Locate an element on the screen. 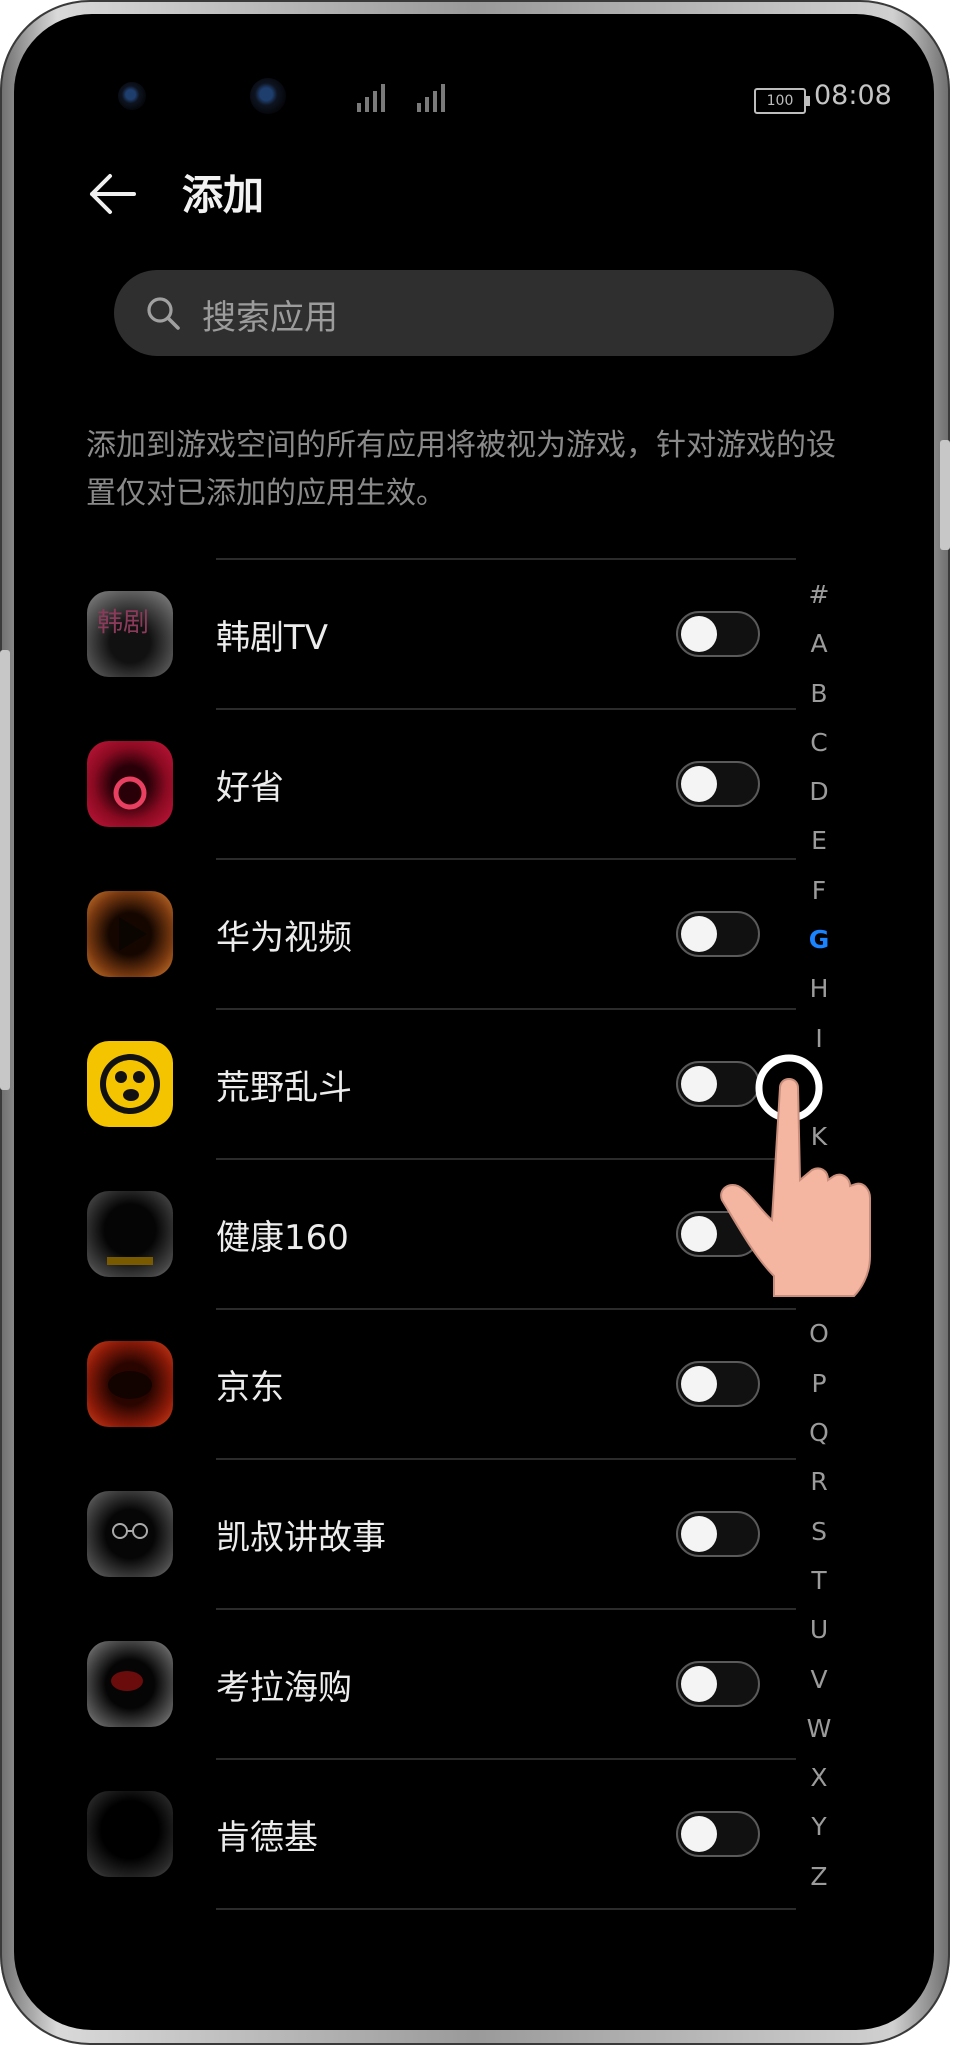 This screenshot has height=2060, width=960. index-letter: E is located at coordinates (819, 840).